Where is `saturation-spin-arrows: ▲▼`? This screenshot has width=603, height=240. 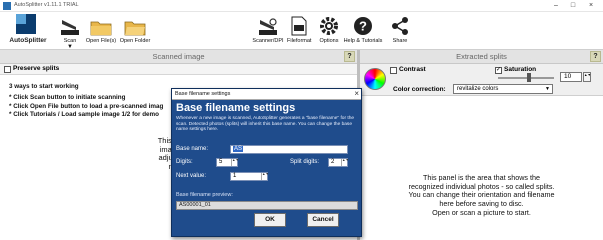 saturation-spin-arrows: ▲▼ is located at coordinates (587, 77).